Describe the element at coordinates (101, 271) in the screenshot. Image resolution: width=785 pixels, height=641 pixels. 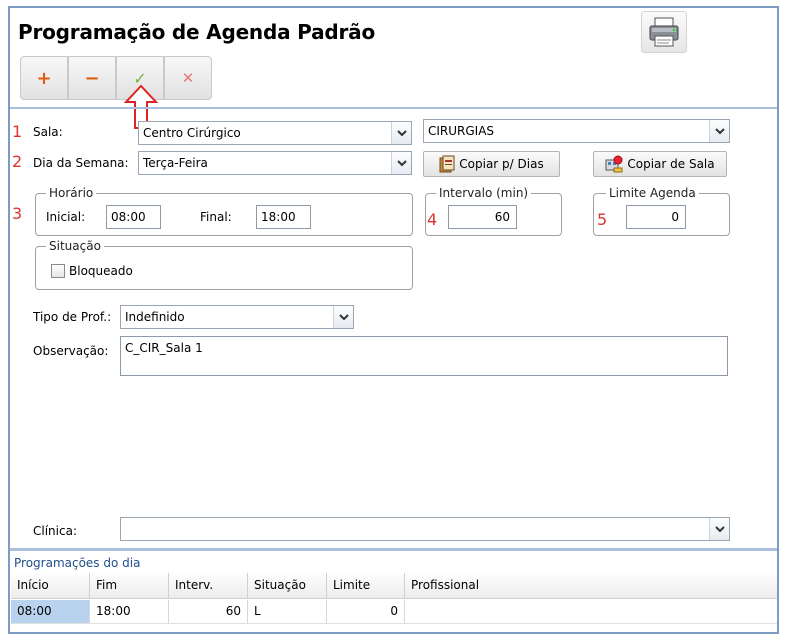
I see `bloqueado-label: Bloqueado` at that location.